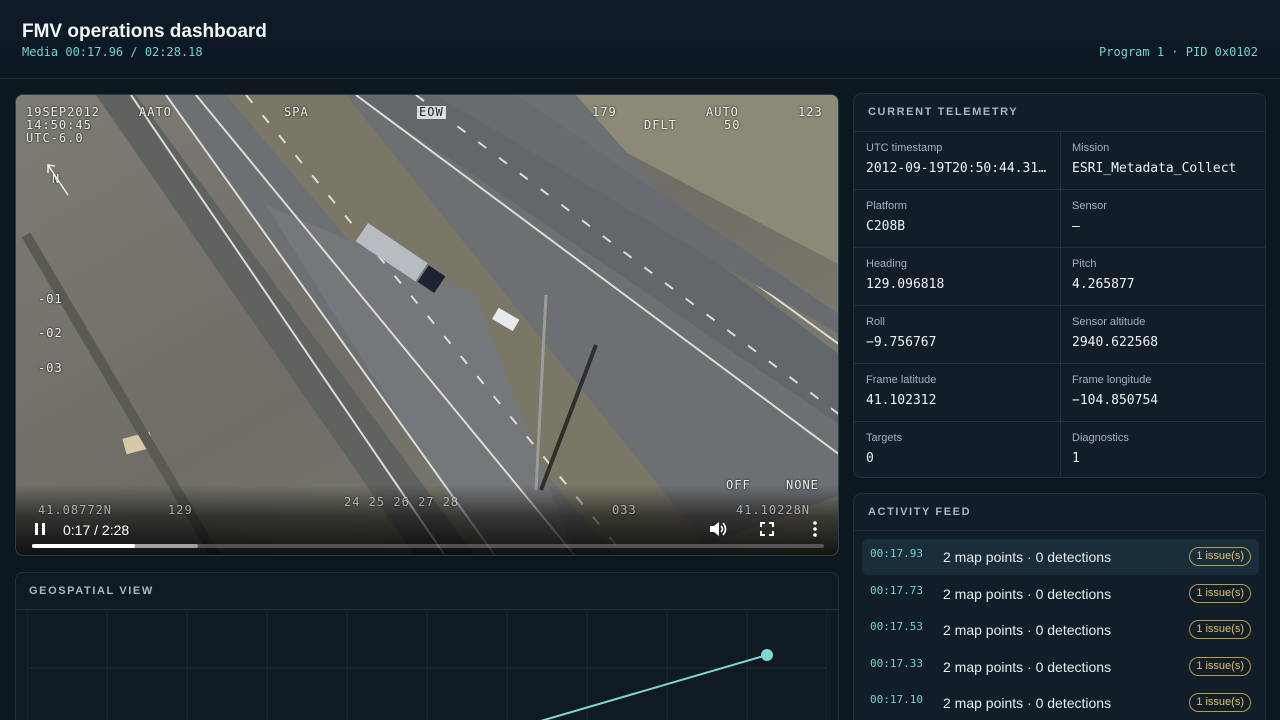 Image resolution: width=1280 pixels, height=720 pixels. Describe the element at coordinates (91, 591) in the screenshot. I see `geospatial-title: GEOSPATIAL VIEW` at that location.